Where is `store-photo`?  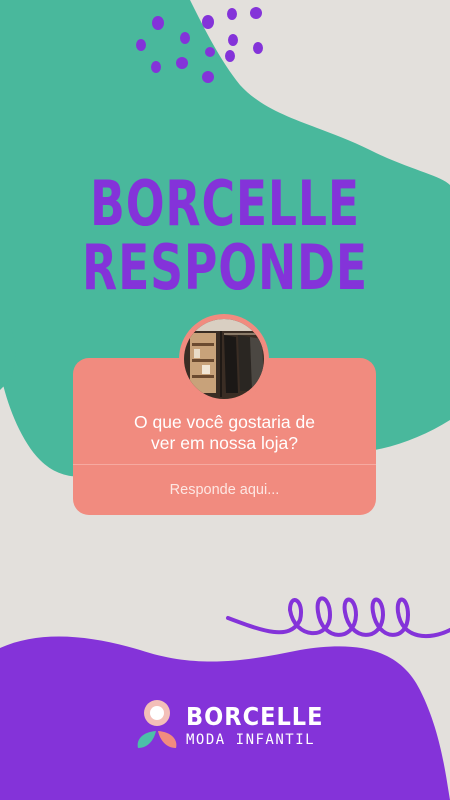
store-photo is located at coordinates (224, 359).